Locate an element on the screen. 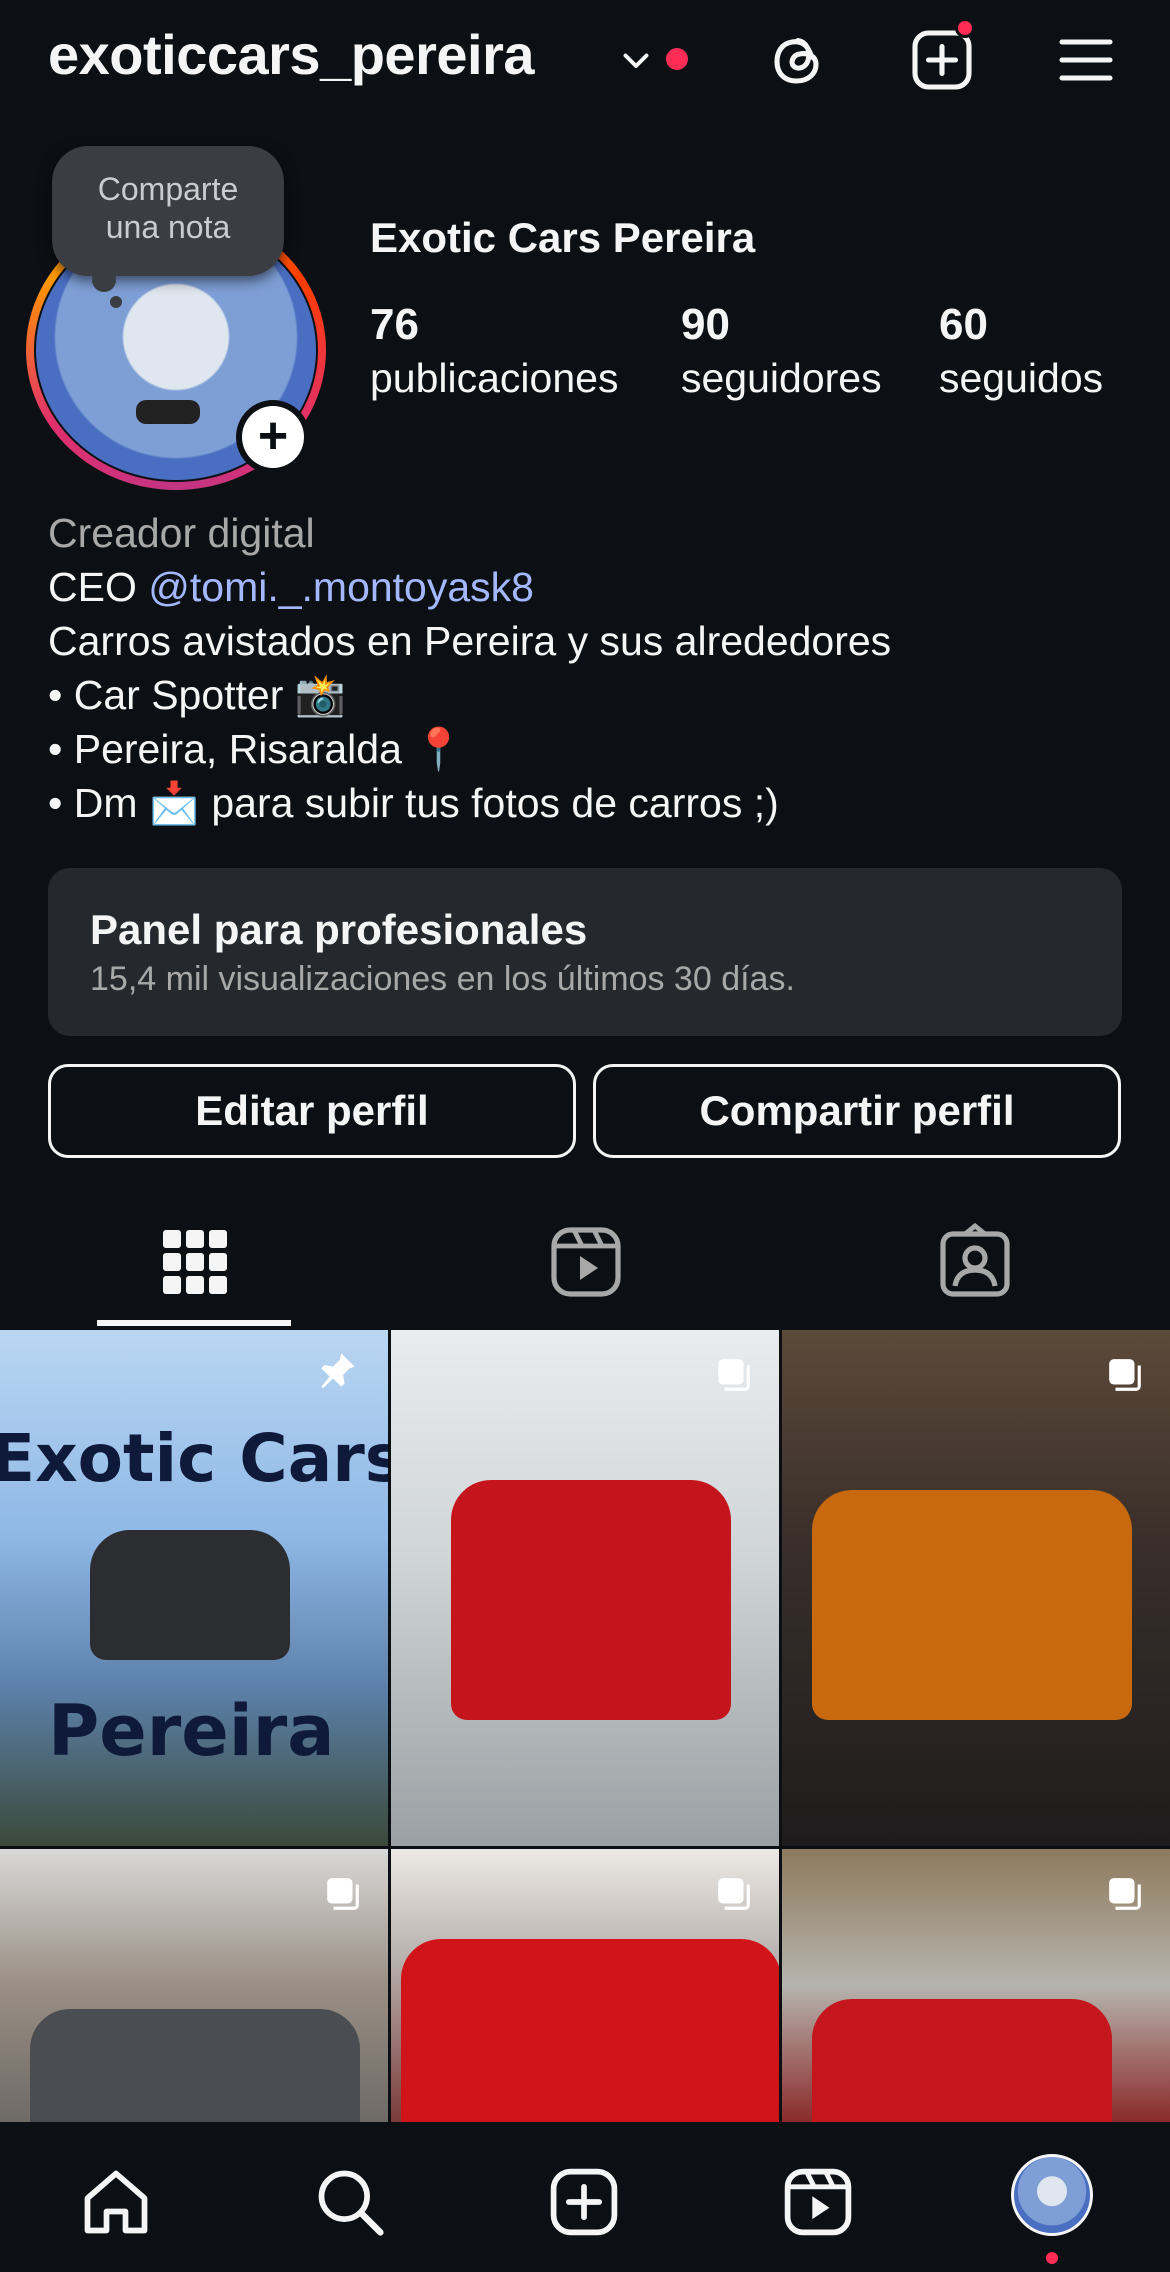  new-post-notification-dot is located at coordinates (965, 28).